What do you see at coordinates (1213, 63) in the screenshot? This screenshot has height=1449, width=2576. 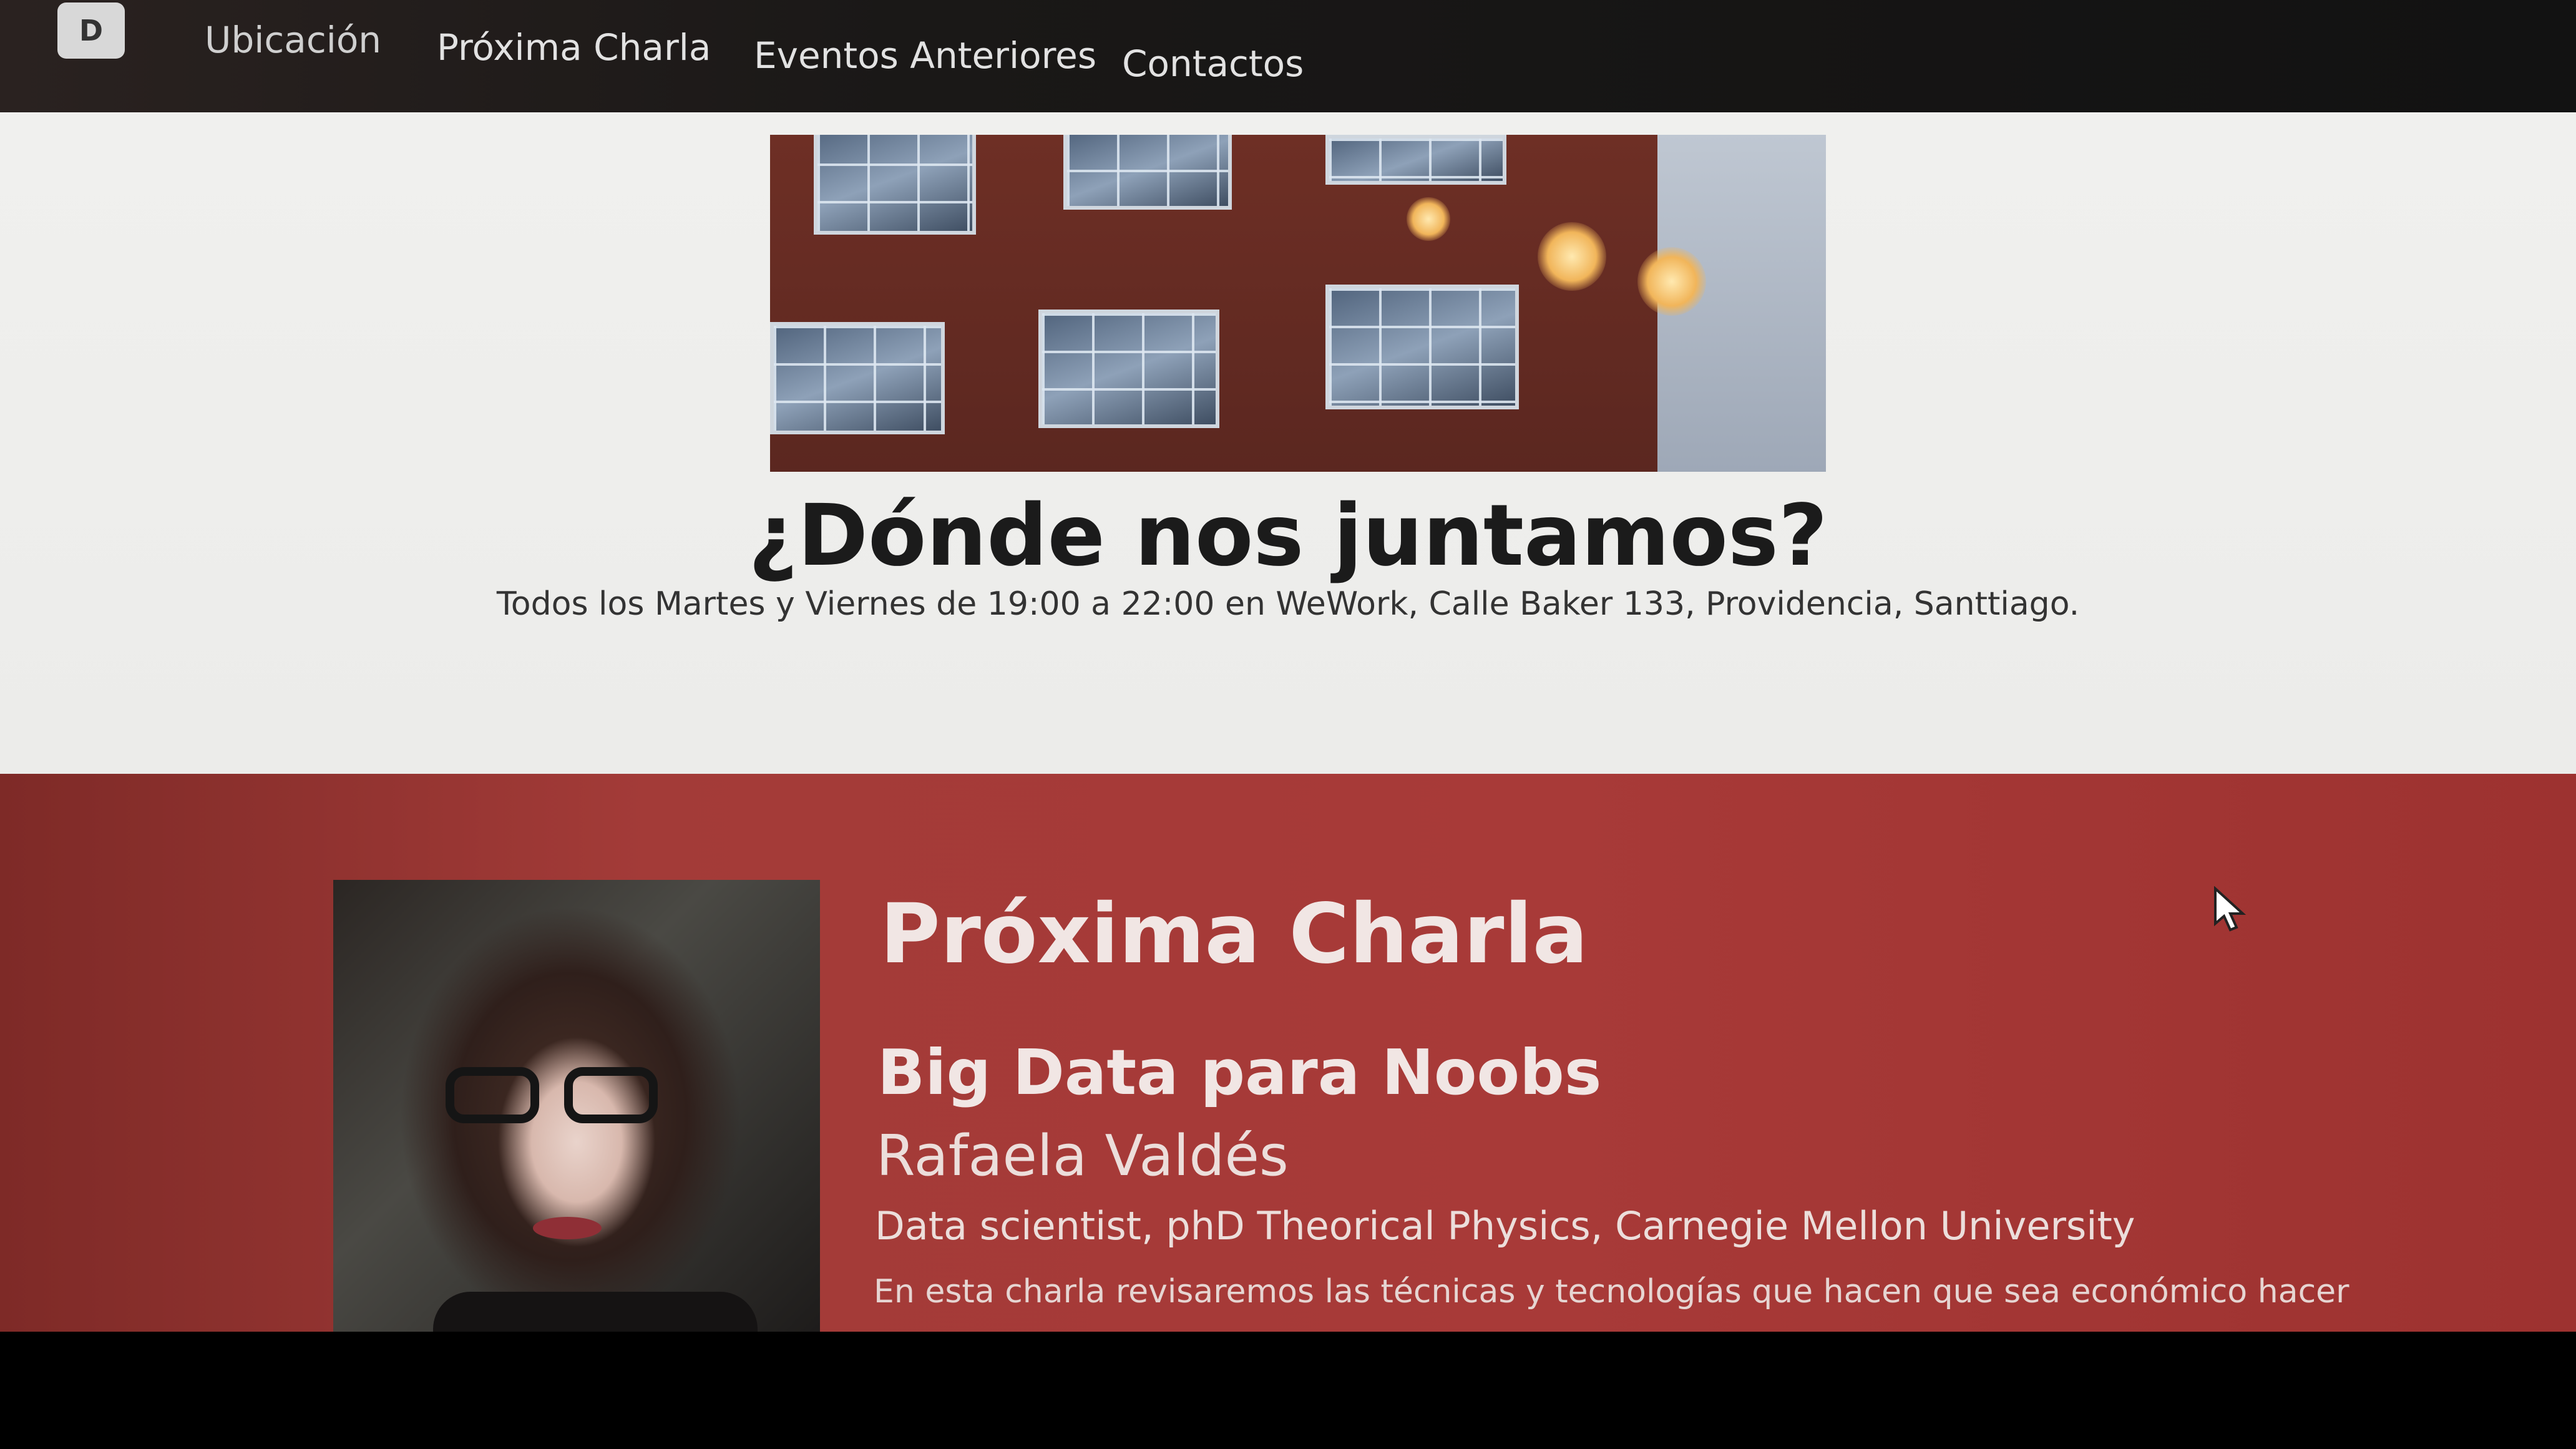 I see `nav-item-contactos: Contactos` at bounding box center [1213, 63].